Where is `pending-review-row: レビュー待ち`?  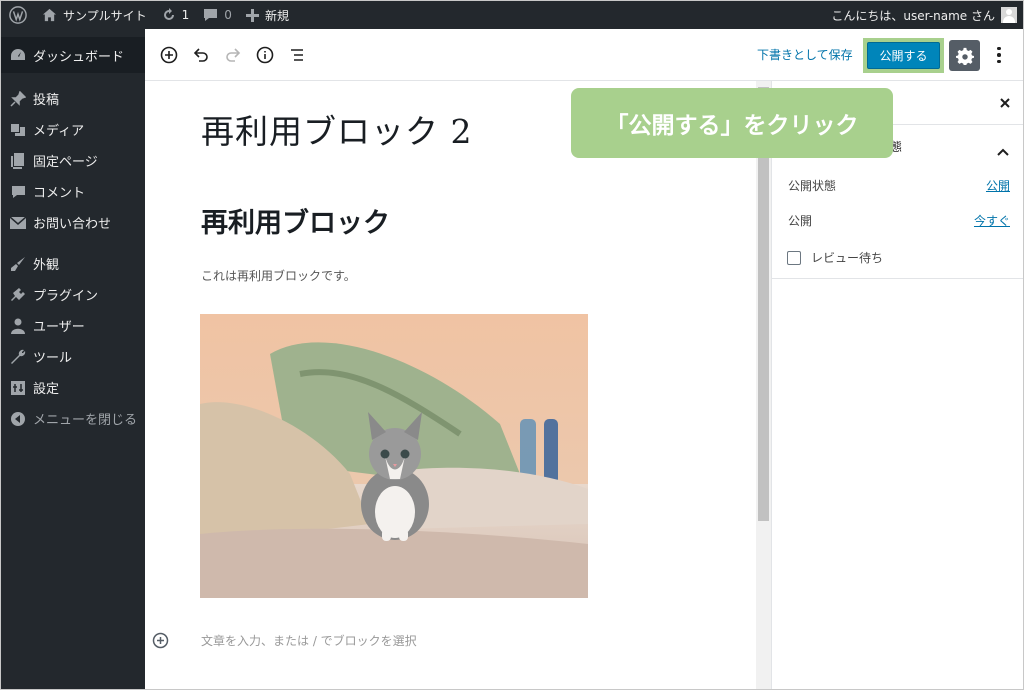
pending-review-row: レビュー待ち is located at coordinates (835, 257).